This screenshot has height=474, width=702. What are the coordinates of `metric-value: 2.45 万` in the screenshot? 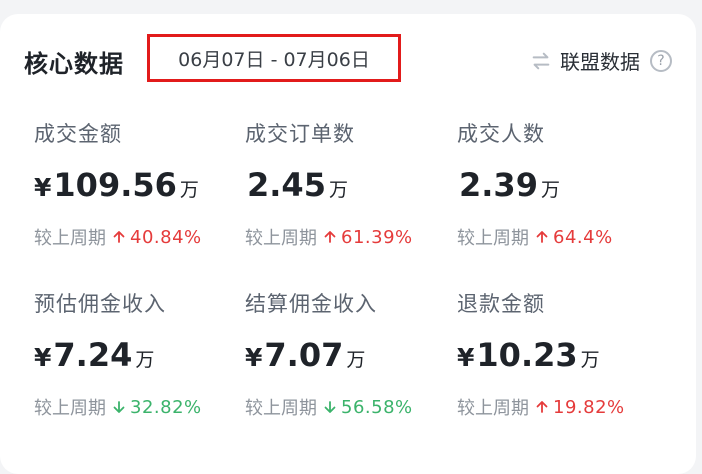 It's located at (350, 185).